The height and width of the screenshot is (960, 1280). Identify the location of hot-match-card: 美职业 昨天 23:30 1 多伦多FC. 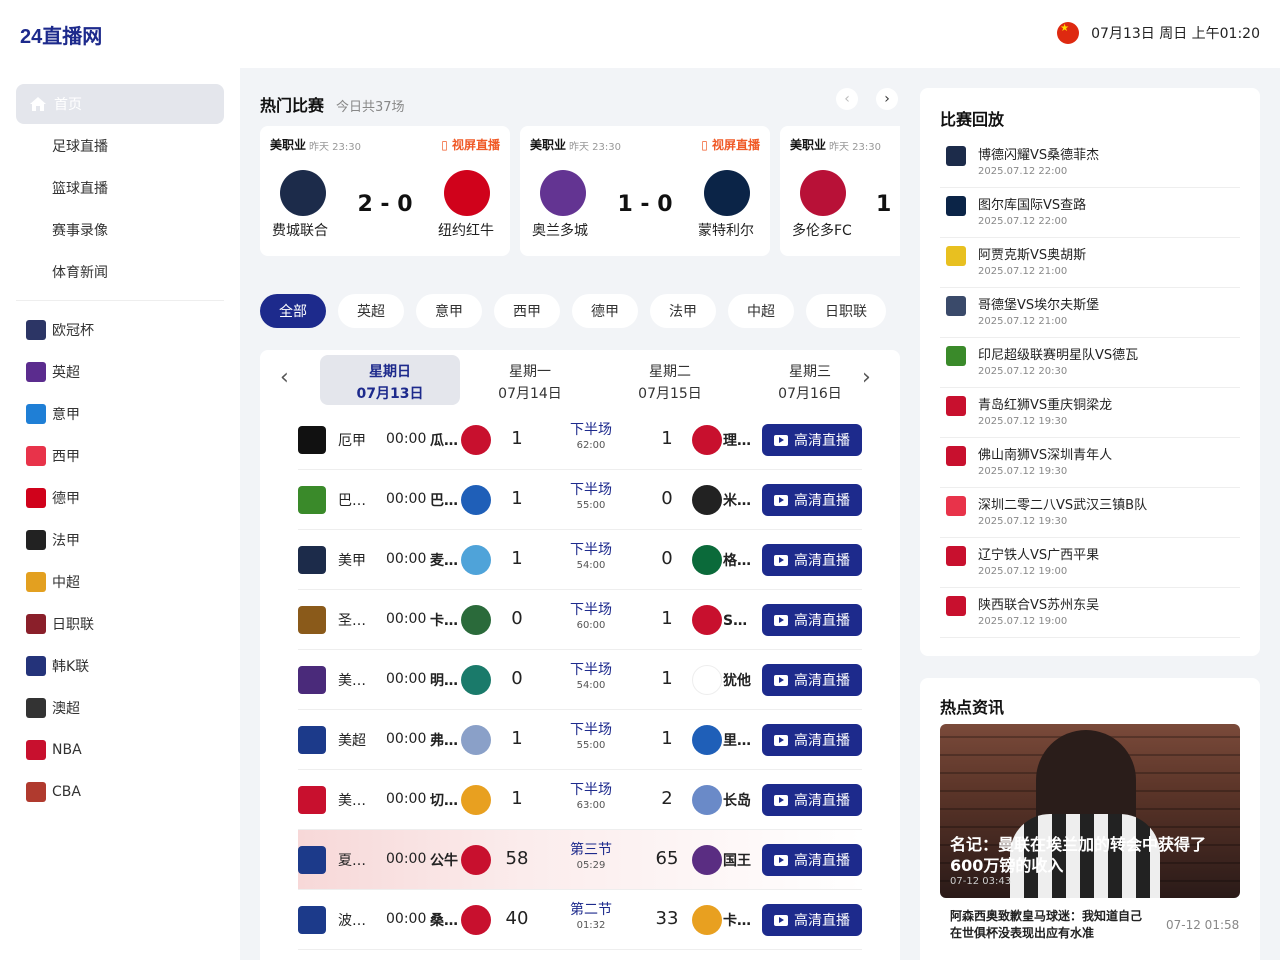
(840, 191).